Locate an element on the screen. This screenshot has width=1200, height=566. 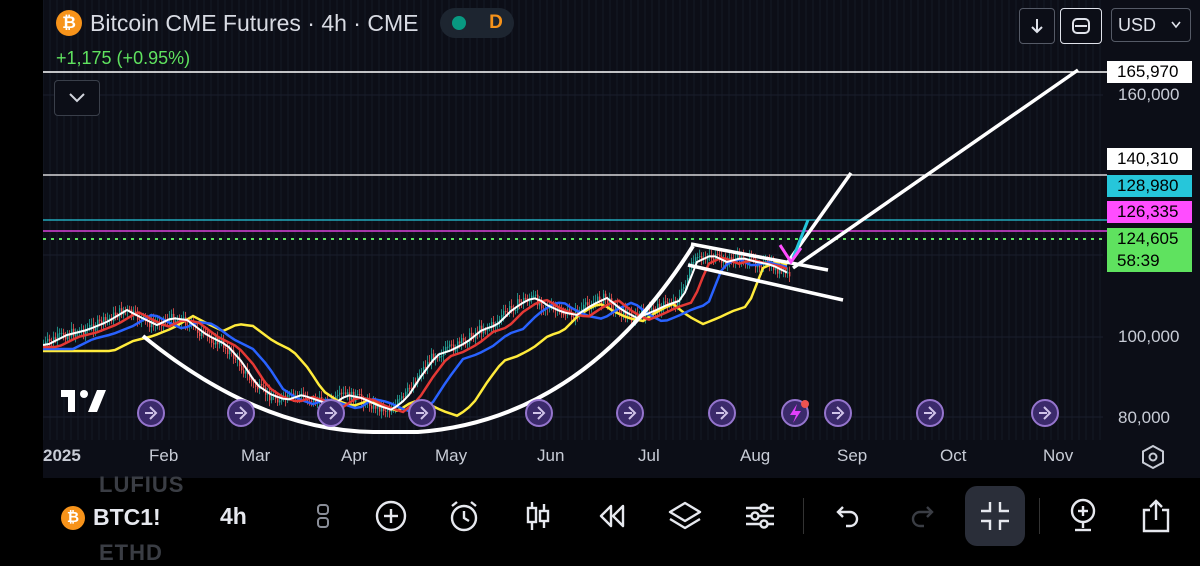
fullscreen-exit-icon is located at coordinates (995, 516).